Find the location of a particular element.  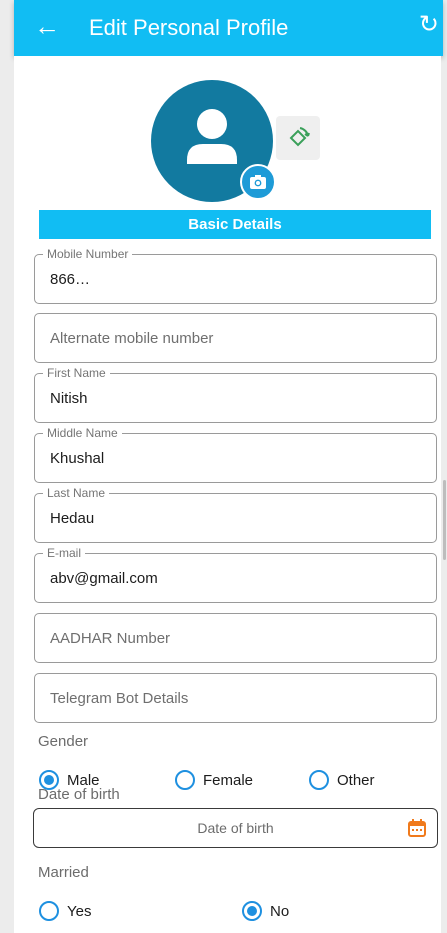

last-name-field: Last Name Hedau is located at coordinates (235, 514).